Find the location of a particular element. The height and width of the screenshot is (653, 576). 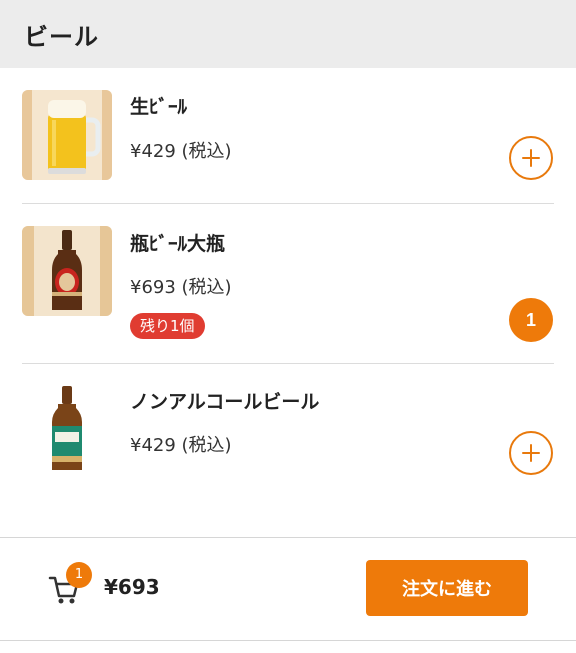

quantity-button: 1 is located at coordinates (531, 320).